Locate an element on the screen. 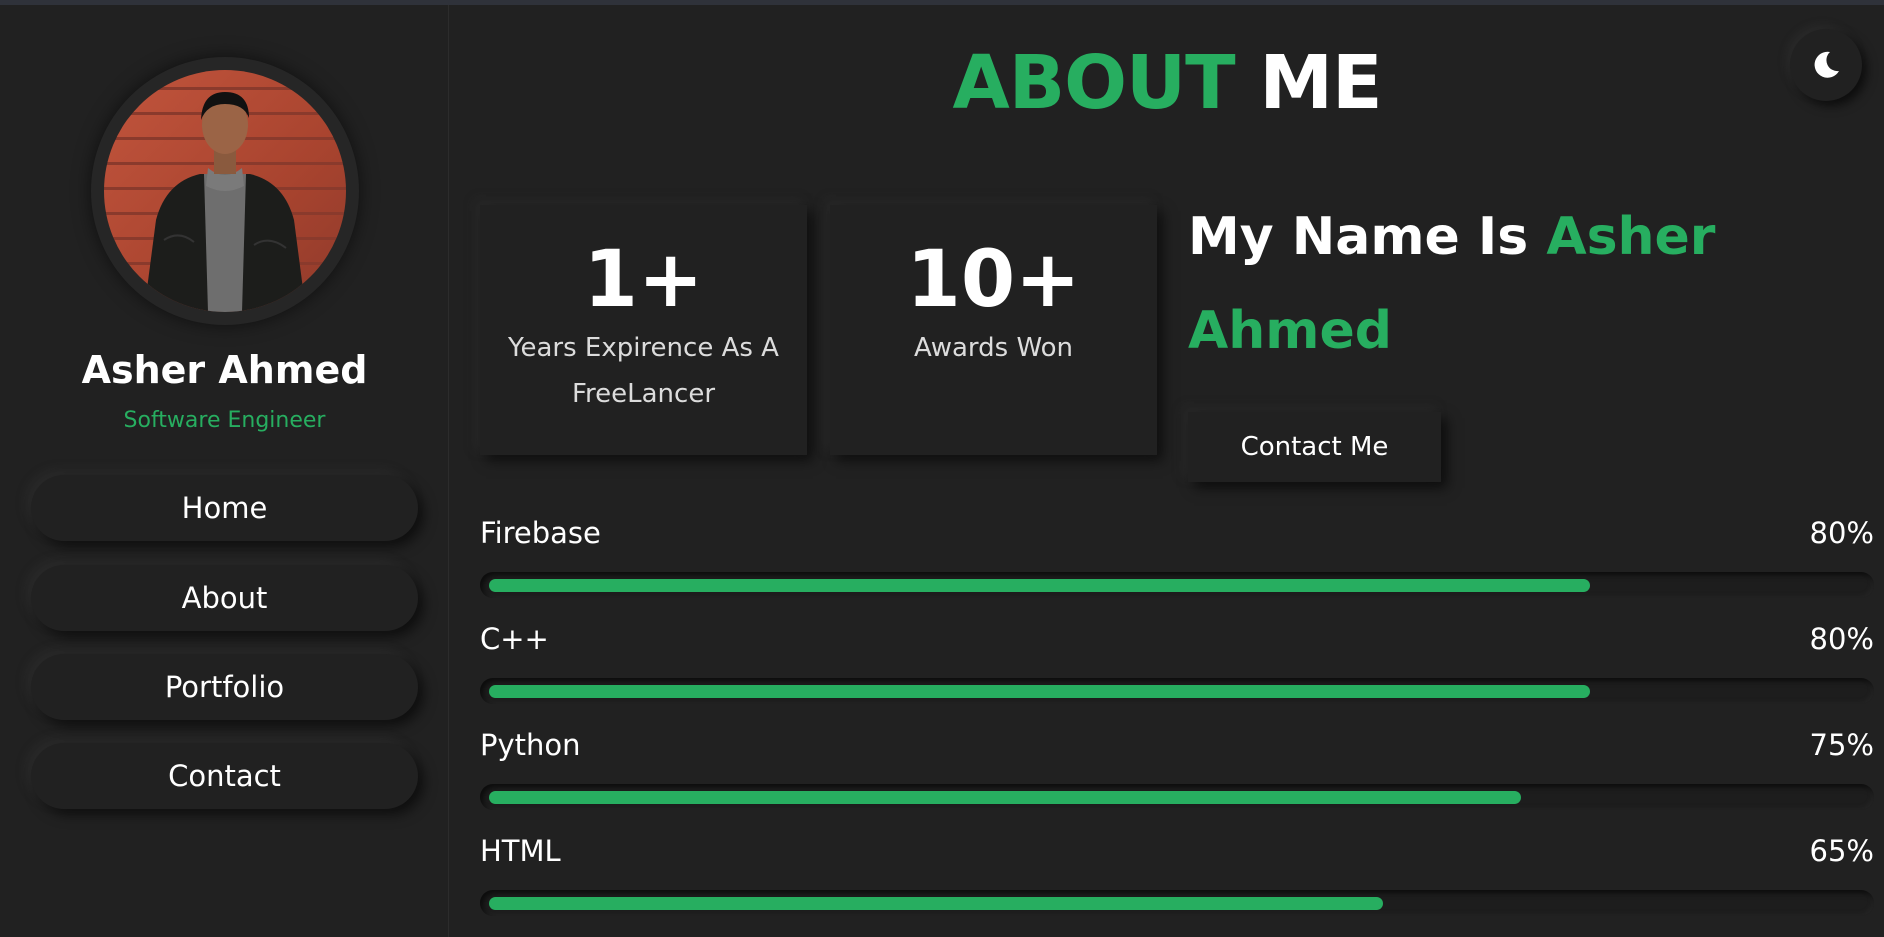 This screenshot has height=937, width=1884. intro-prefix: My Name Is is located at coordinates (1358, 237).